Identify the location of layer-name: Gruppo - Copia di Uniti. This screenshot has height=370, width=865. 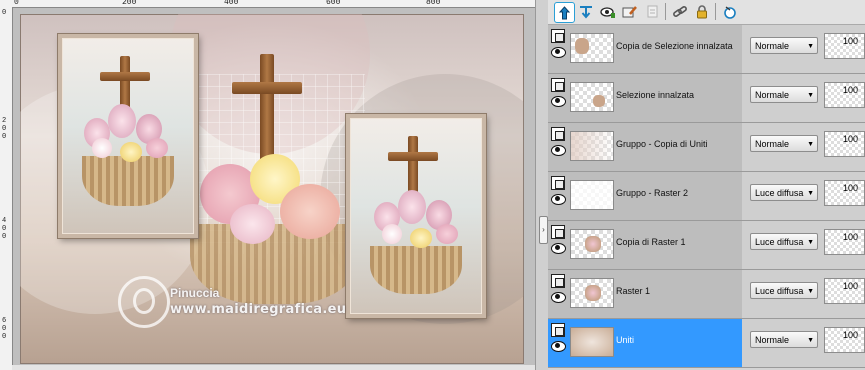
(662, 144).